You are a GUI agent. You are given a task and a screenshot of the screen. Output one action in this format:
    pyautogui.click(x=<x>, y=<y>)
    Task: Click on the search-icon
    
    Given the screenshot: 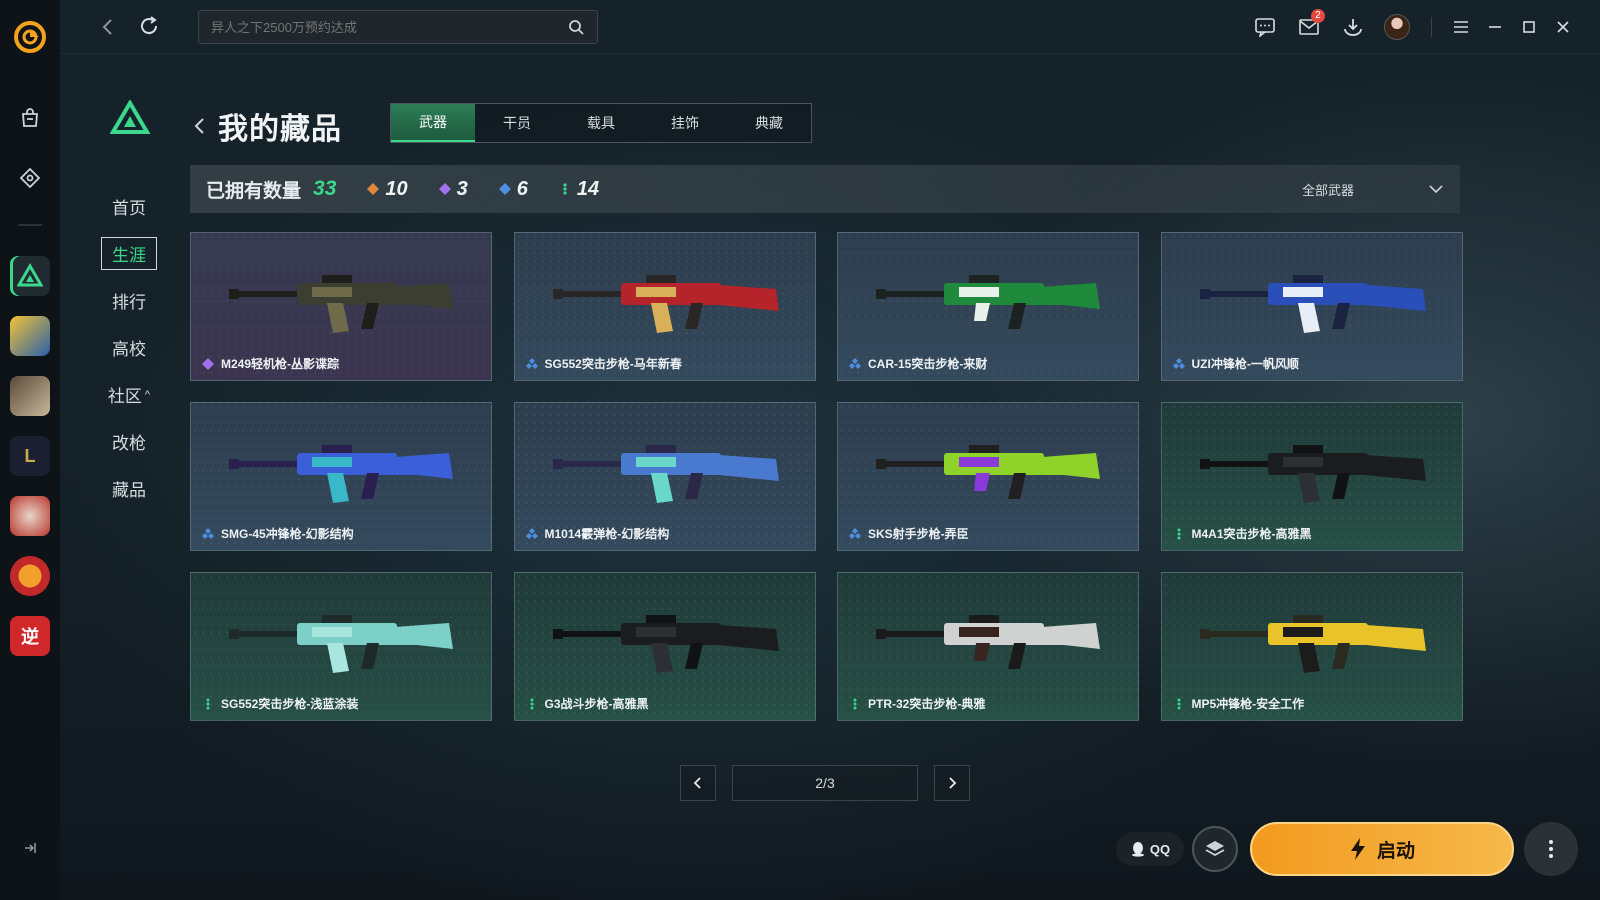 What is the action you would take?
    pyautogui.click(x=576, y=27)
    